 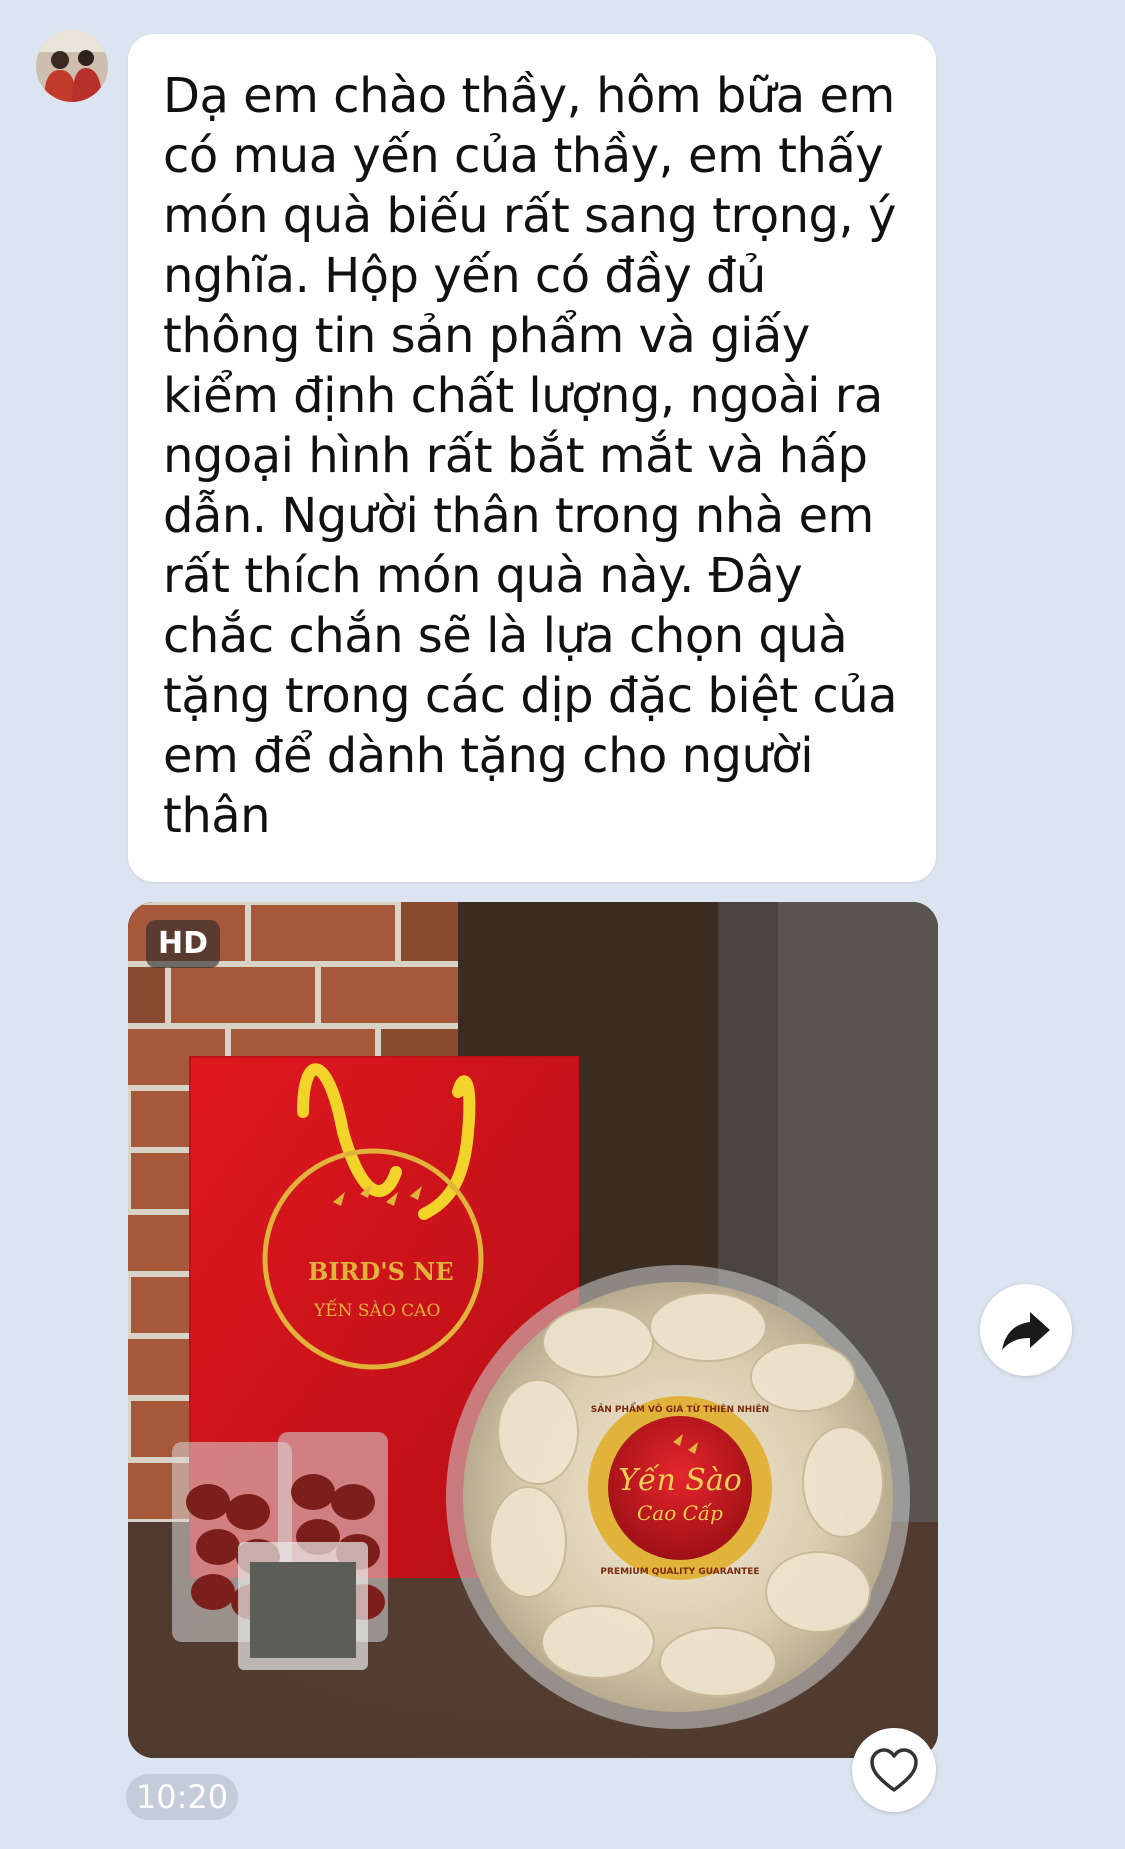 I want to click on seal-title-text: Yến Sào, so click(x=680, y=1480).